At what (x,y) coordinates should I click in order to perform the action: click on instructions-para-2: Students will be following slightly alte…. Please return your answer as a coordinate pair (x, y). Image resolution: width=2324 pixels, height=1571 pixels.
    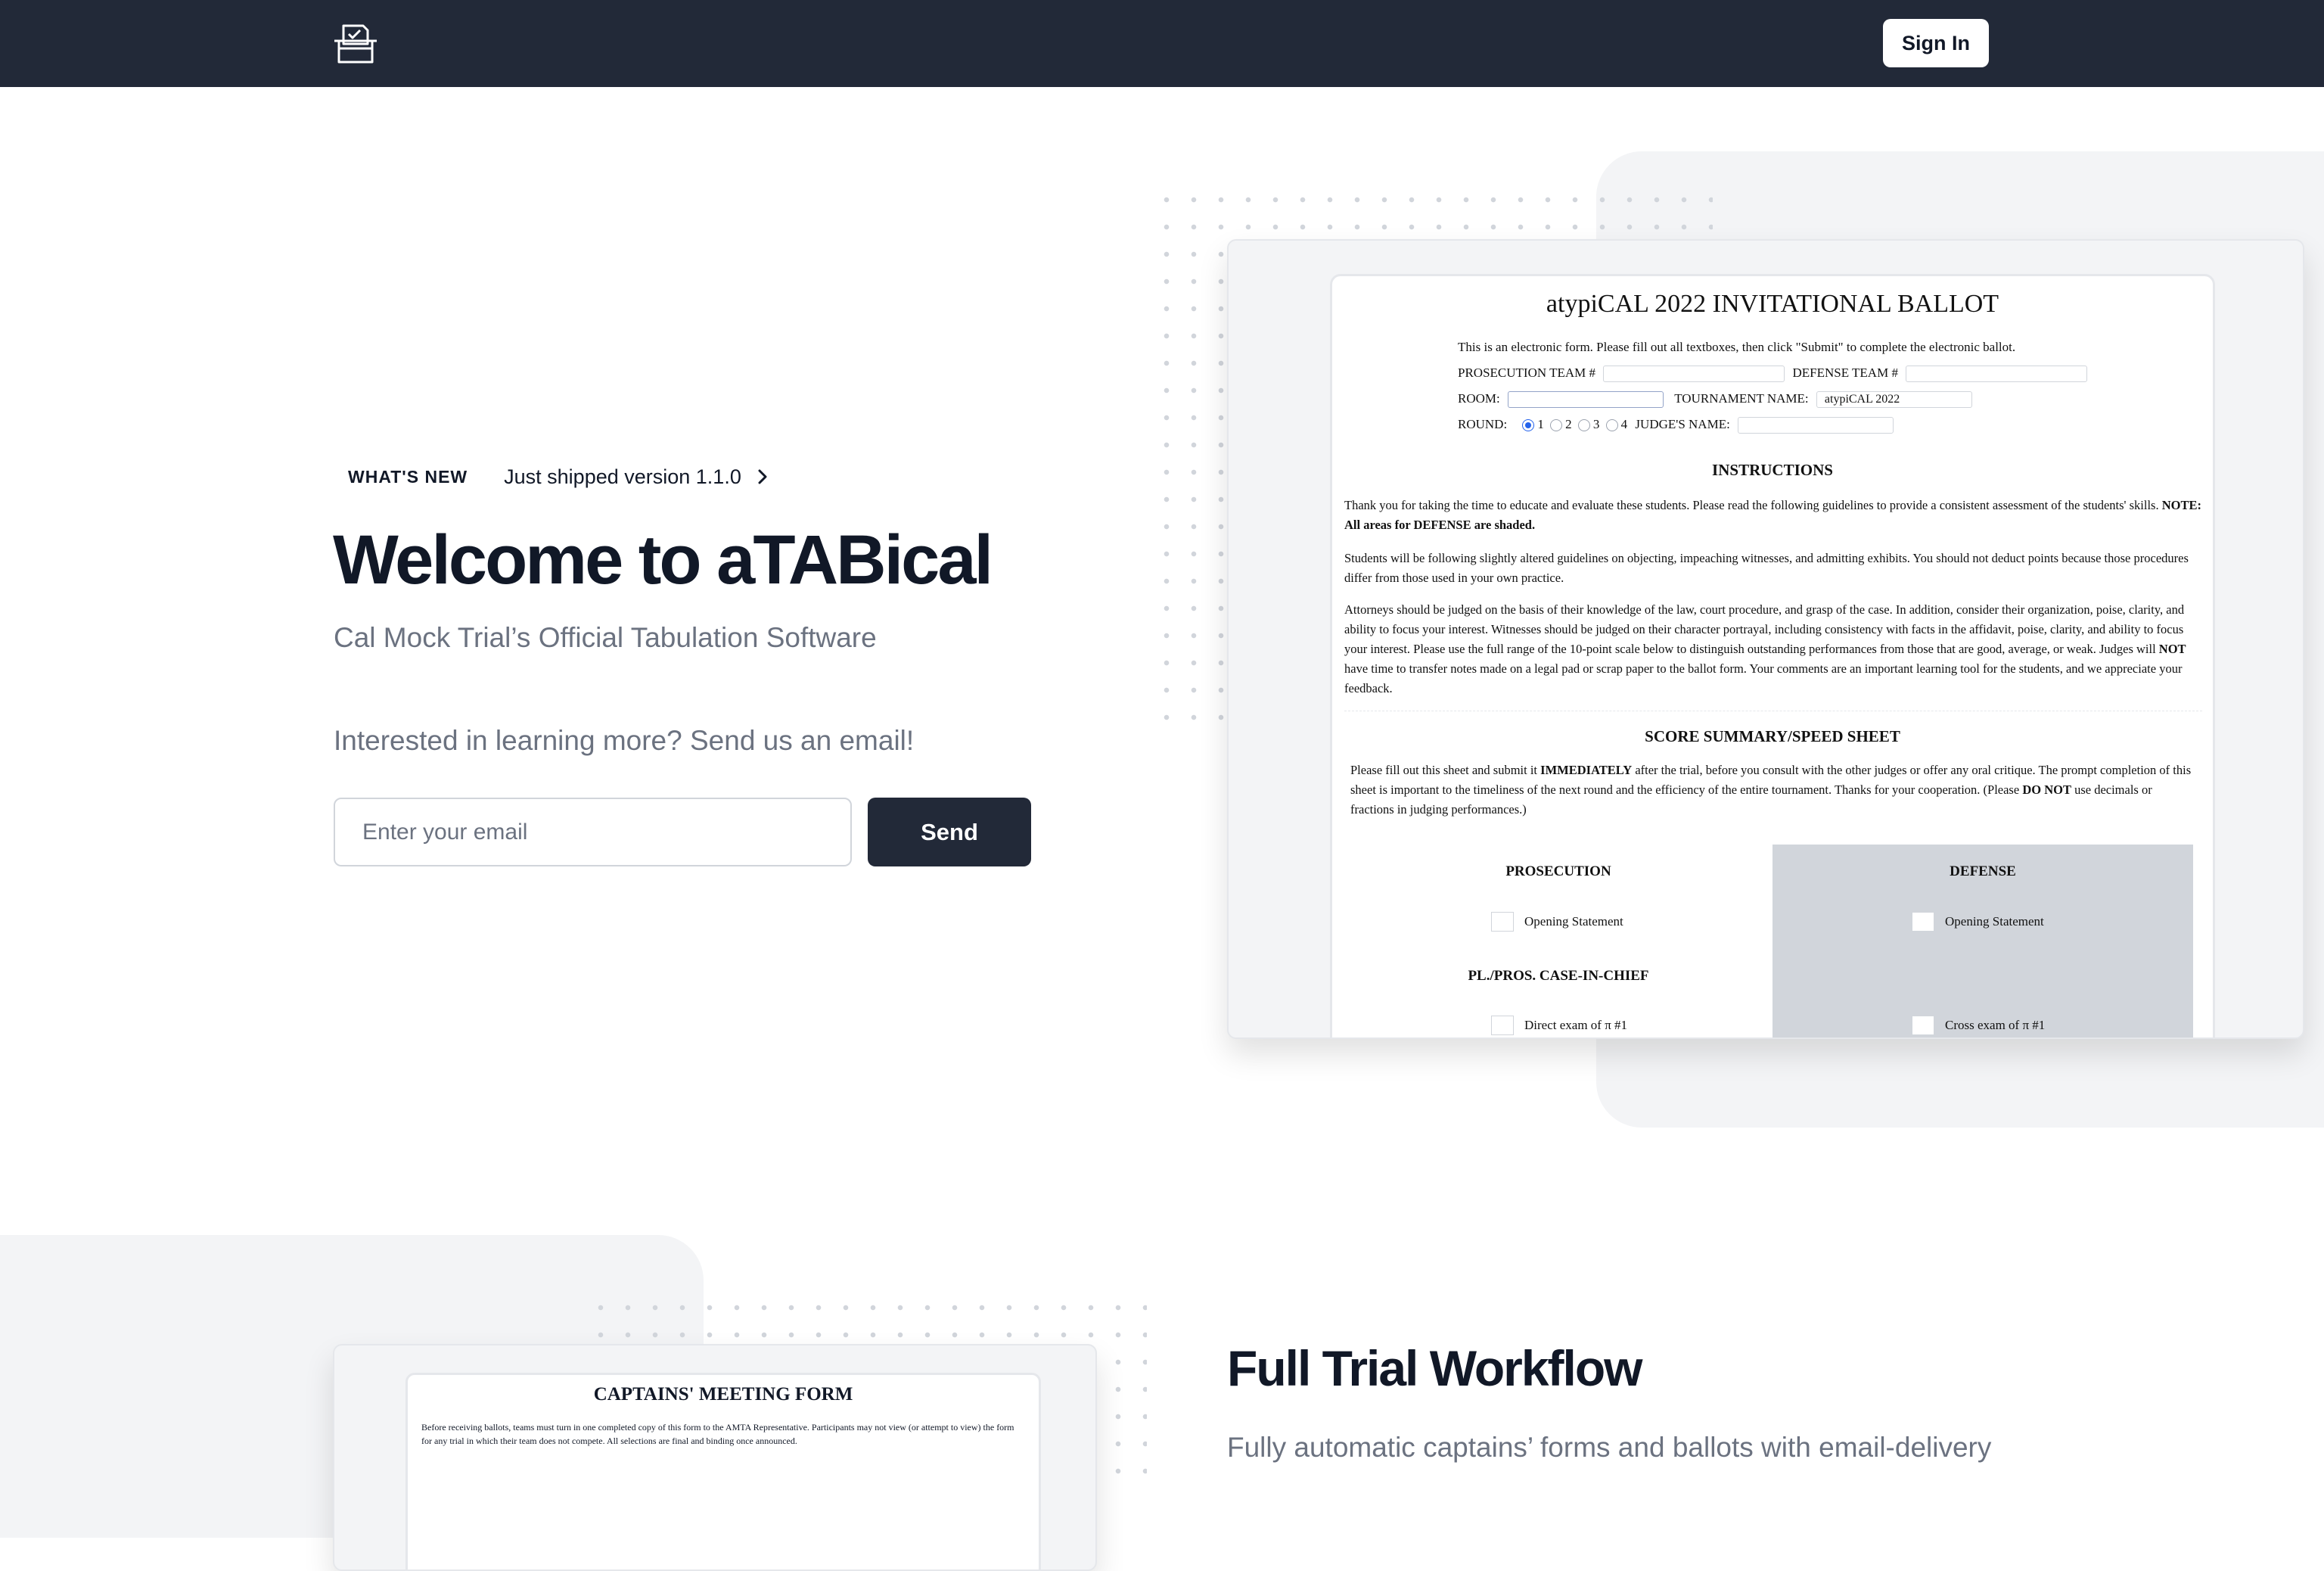
    Looking at the image, I should click on (1766, 568).